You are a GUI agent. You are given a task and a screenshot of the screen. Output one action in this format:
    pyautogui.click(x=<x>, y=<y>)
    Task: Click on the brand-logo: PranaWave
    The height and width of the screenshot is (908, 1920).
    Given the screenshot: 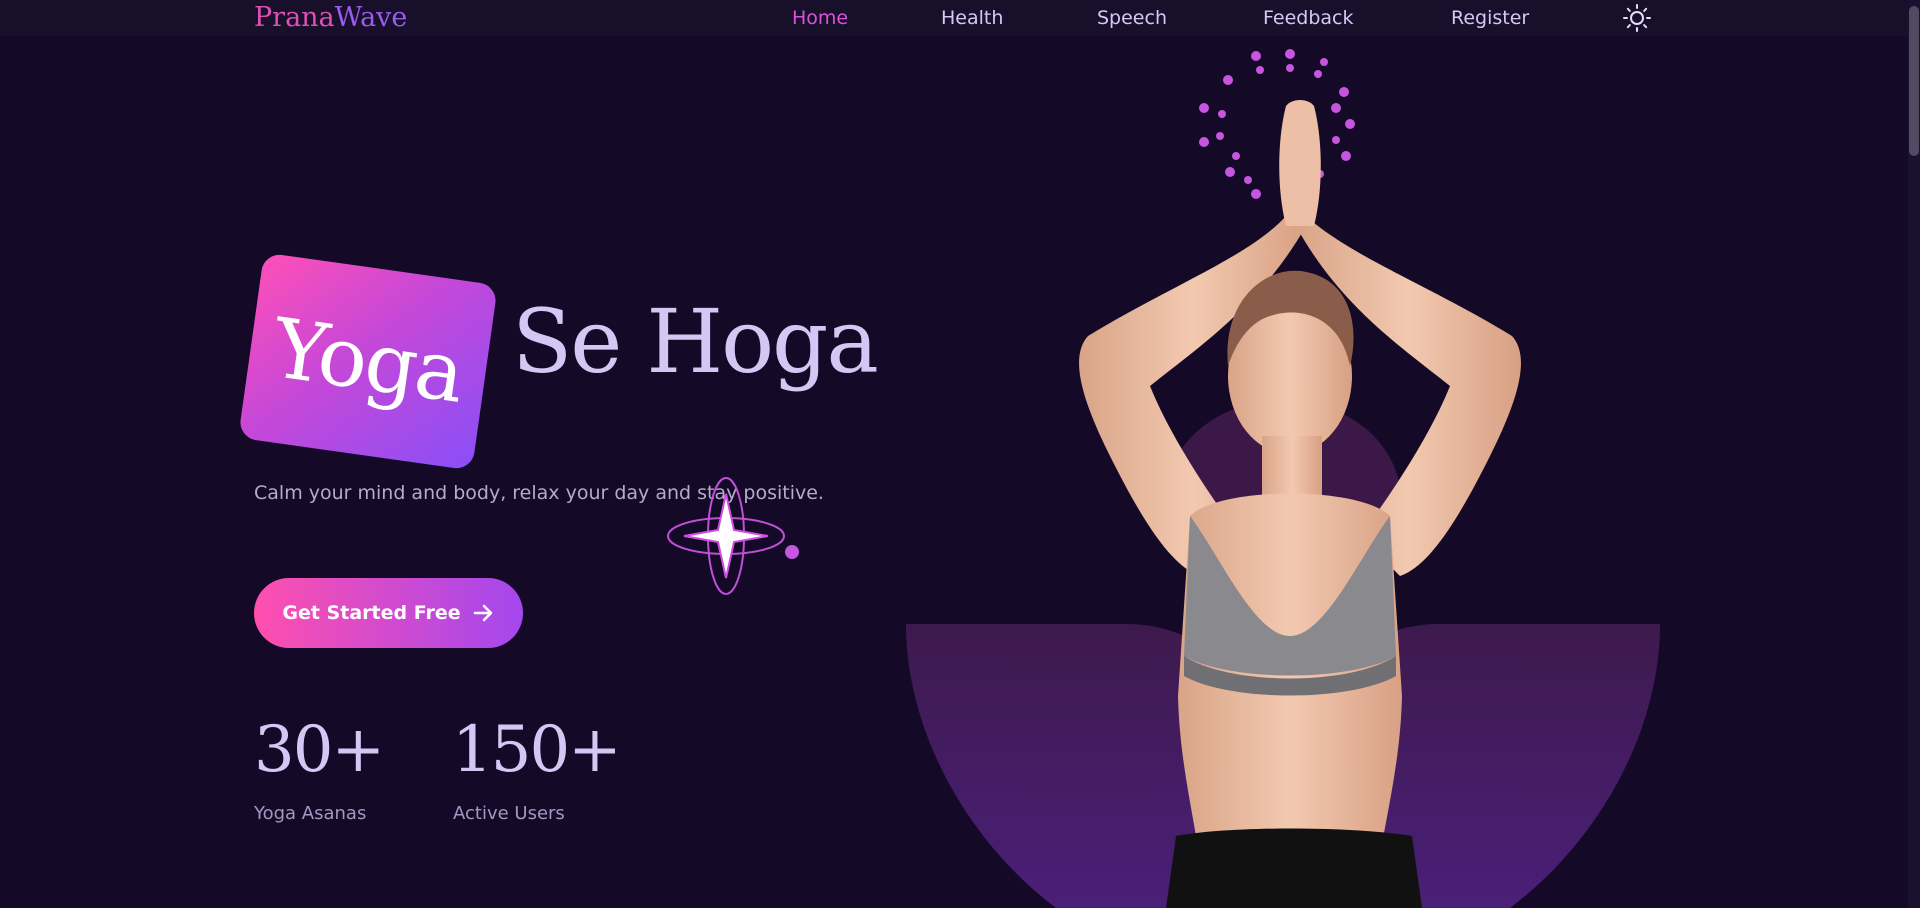 What is the action you would take?
    pyautogui.click(x=330, y=18)
    